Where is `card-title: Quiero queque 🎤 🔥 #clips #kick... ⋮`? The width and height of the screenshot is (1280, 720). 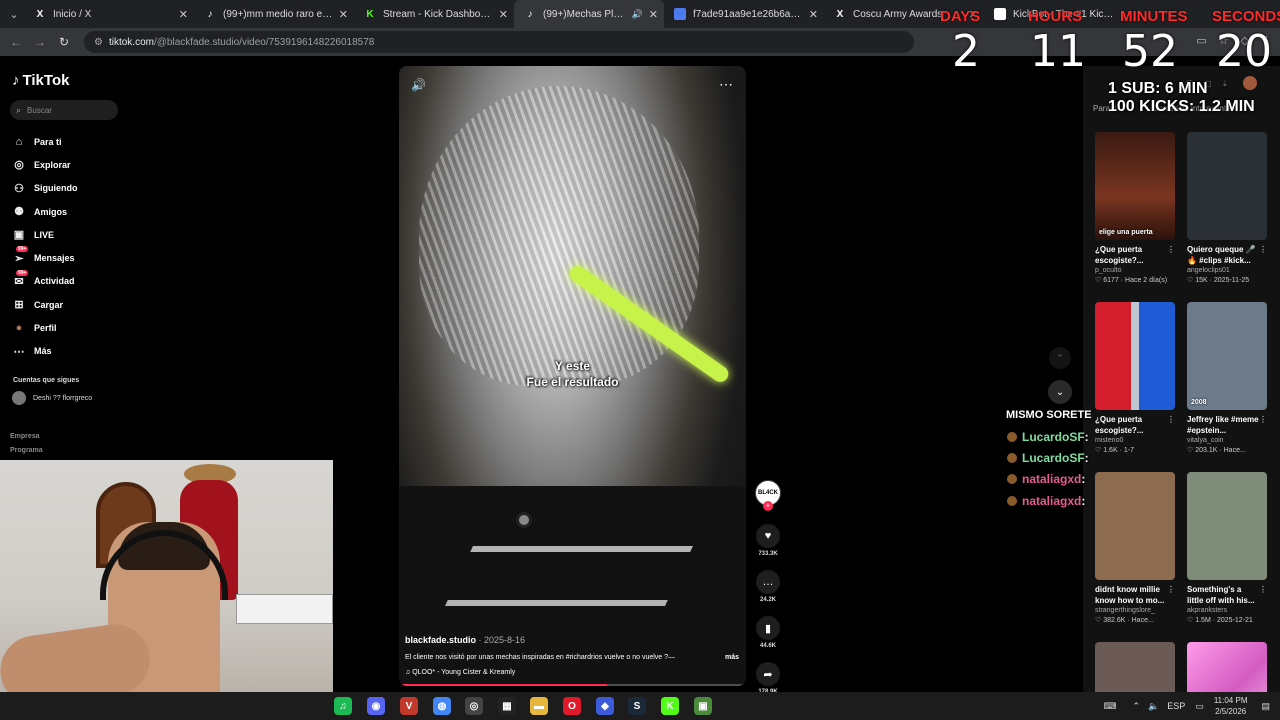 card-title: Quiero queque 🎤 🔥 #clips #kick... ⋮ is located at coordinates (1227, 255).